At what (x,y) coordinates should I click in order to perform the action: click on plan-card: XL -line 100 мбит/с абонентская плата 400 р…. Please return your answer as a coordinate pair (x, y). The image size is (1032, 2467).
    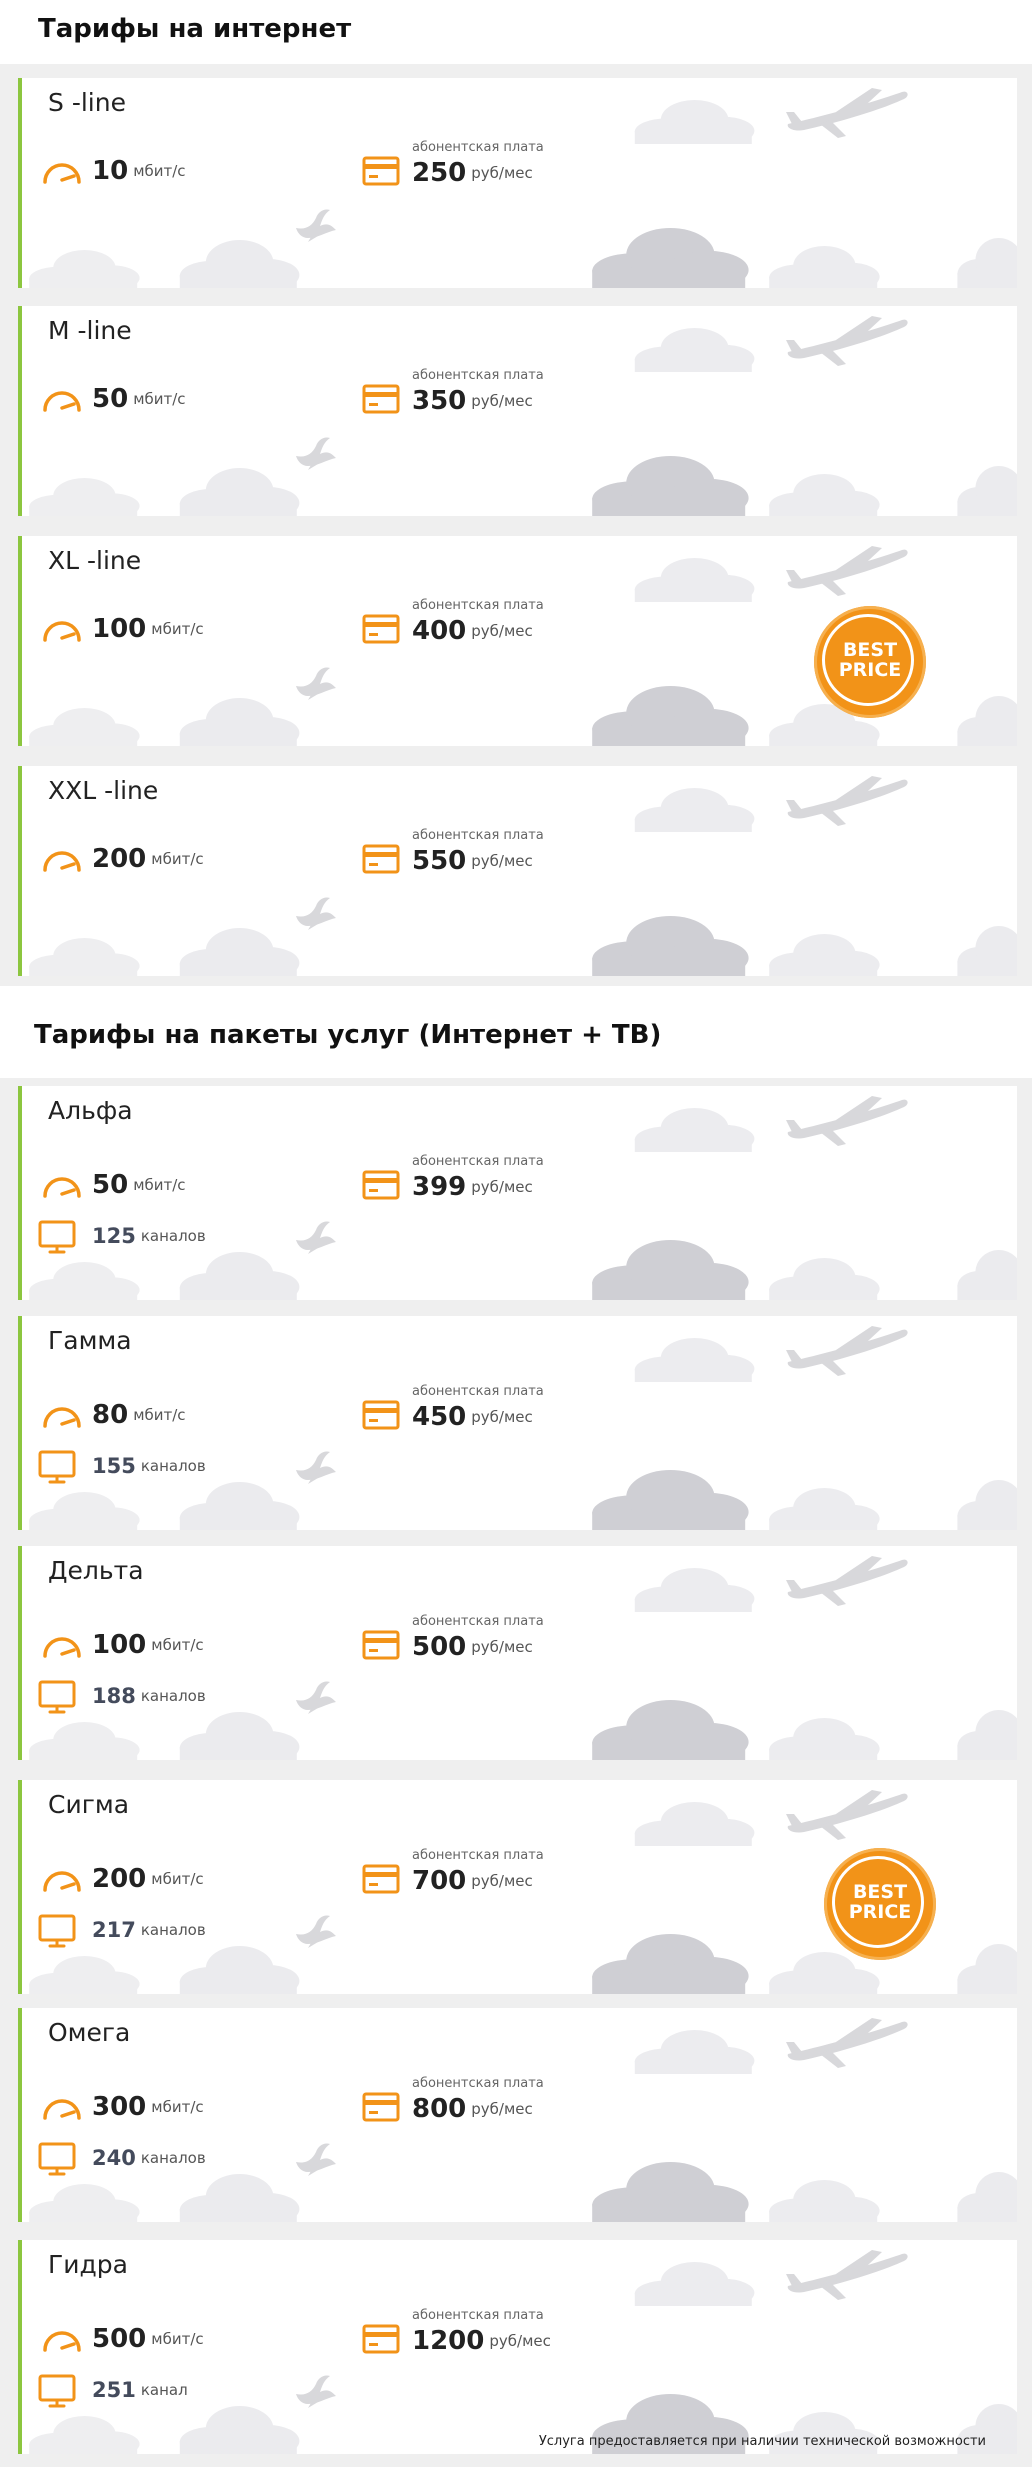
    Looking at the image, I should click on (517, 641).